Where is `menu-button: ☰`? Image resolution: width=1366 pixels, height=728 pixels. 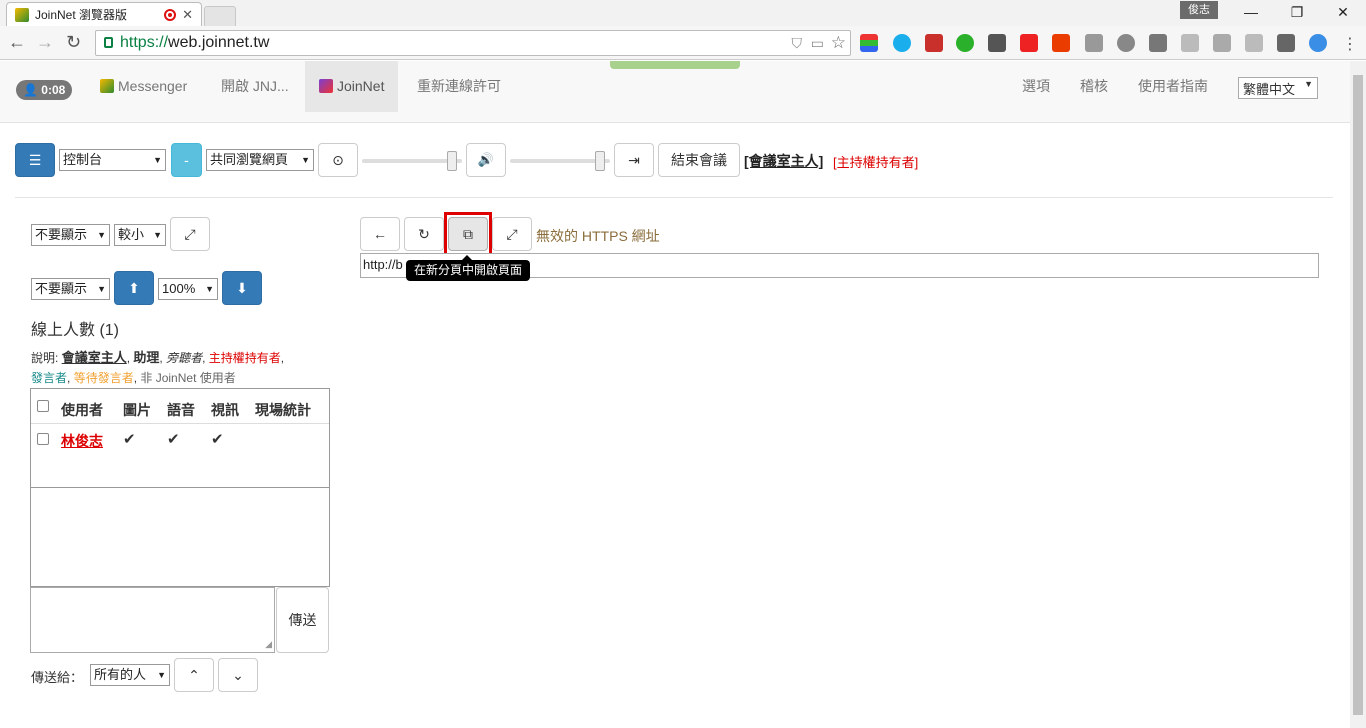
menu-button: ☰ is located at coordinates (35, 160).